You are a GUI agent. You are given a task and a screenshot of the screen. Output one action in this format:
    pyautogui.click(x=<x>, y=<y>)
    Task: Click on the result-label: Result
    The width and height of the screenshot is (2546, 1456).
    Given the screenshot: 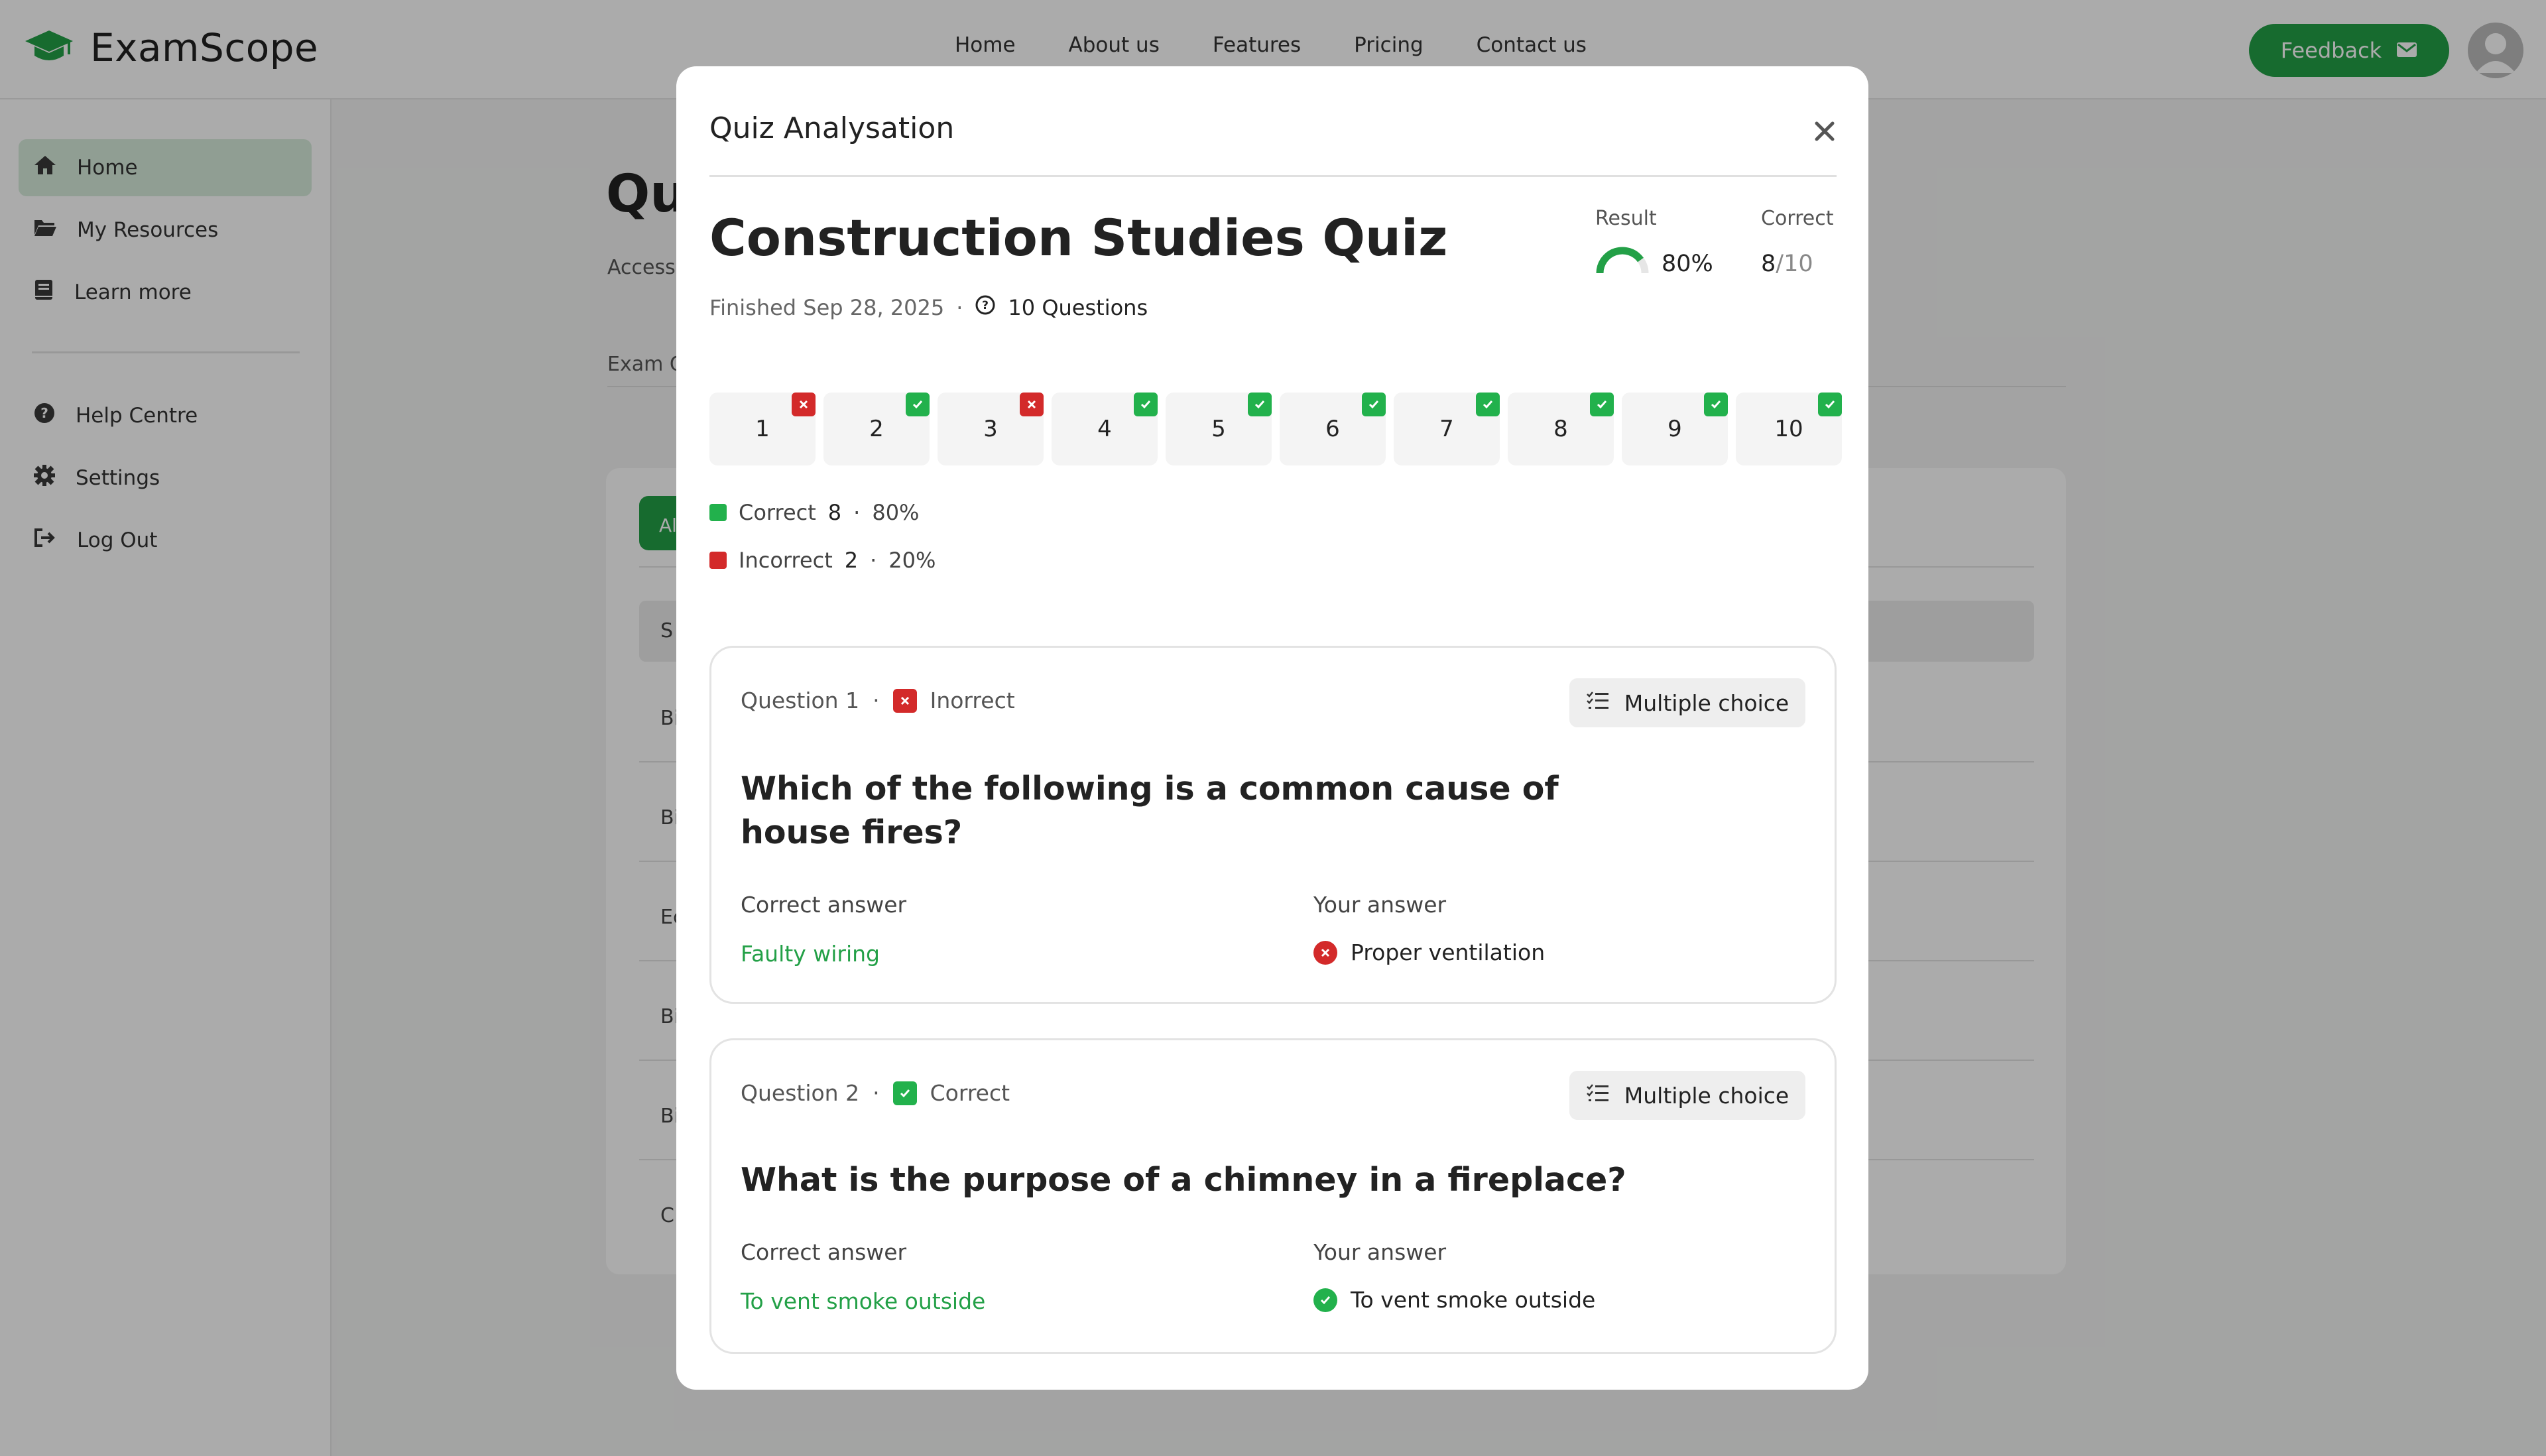 What is the action you would take?
    pyautogui.click(x=1626, y=218)
    